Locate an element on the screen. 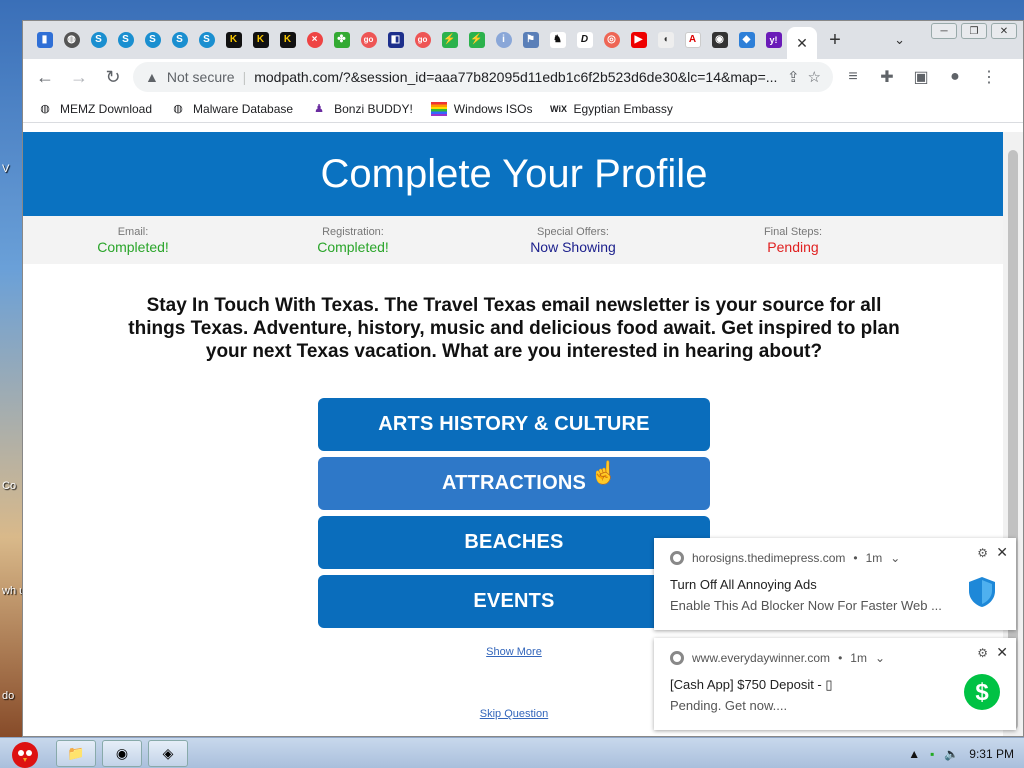  tab: A is located at coordinates (692, 40).